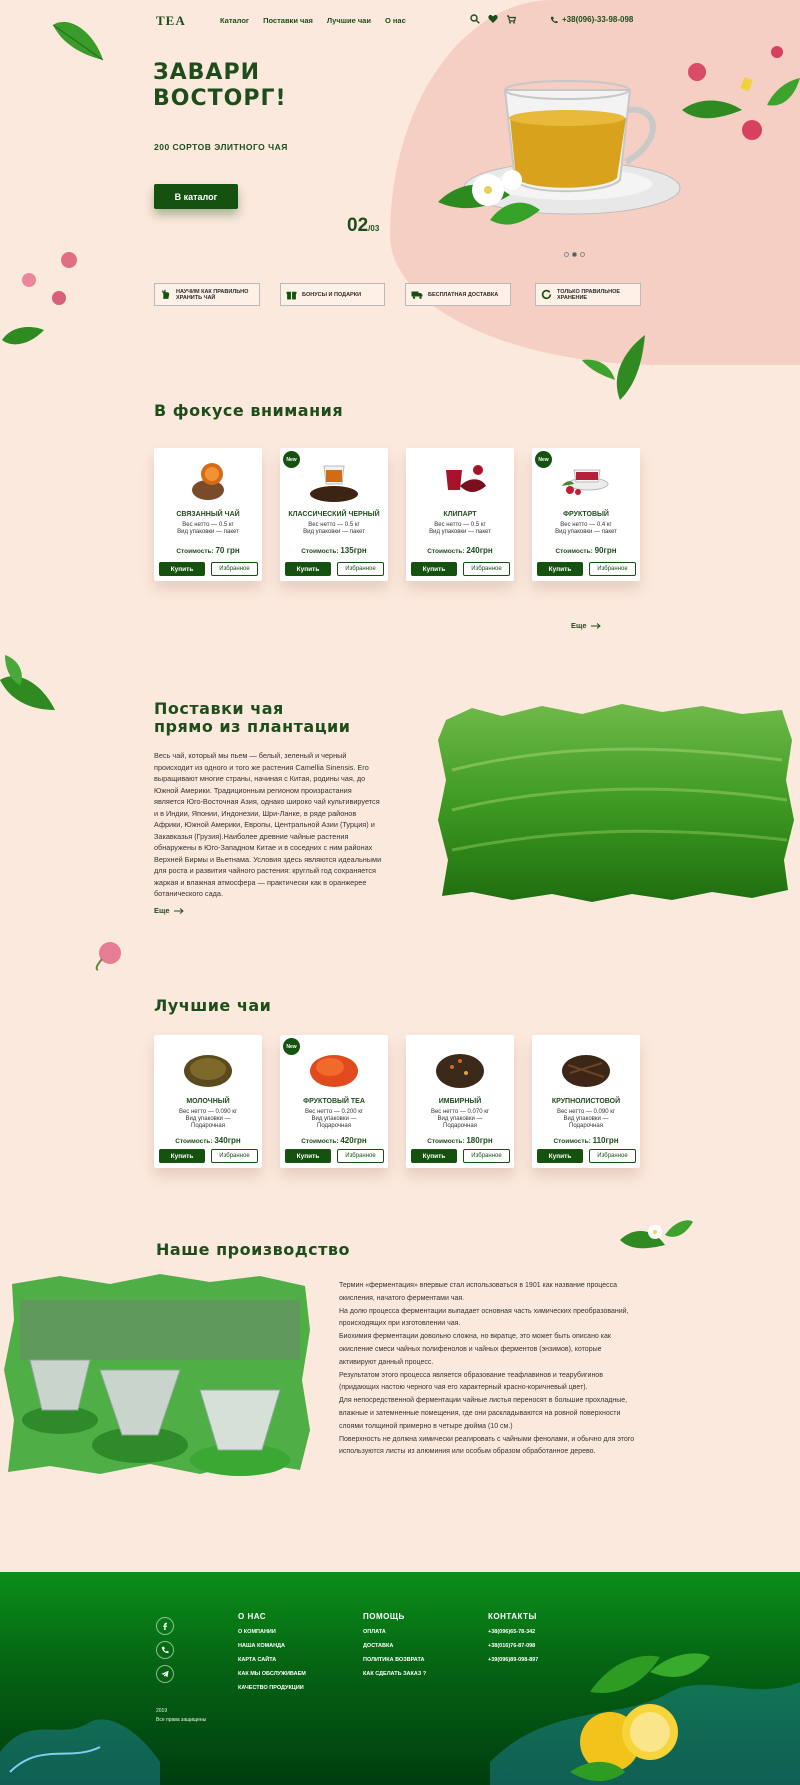 The height and width of the screenshot is (1785, 800). What do you see at coordinates (334, 483) in the screenshot?
I see `black-tea-image` at bounding box center [334, 483].